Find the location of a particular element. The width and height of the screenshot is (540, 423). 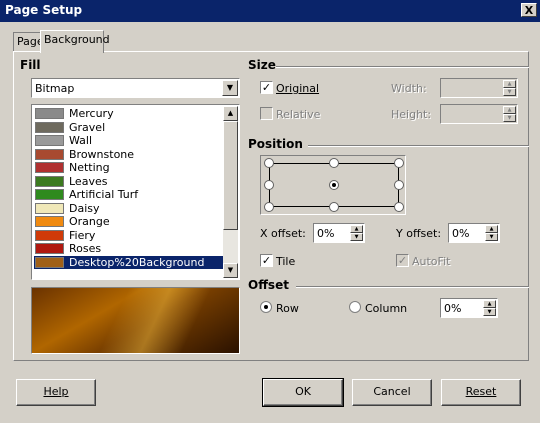

list-item: Fiery is located at coordinates (128, 235).